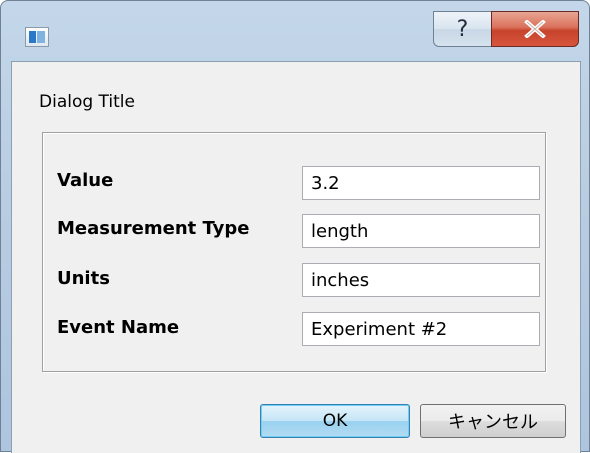  I want to click on help-question-icon: ?, so click(462, 29).